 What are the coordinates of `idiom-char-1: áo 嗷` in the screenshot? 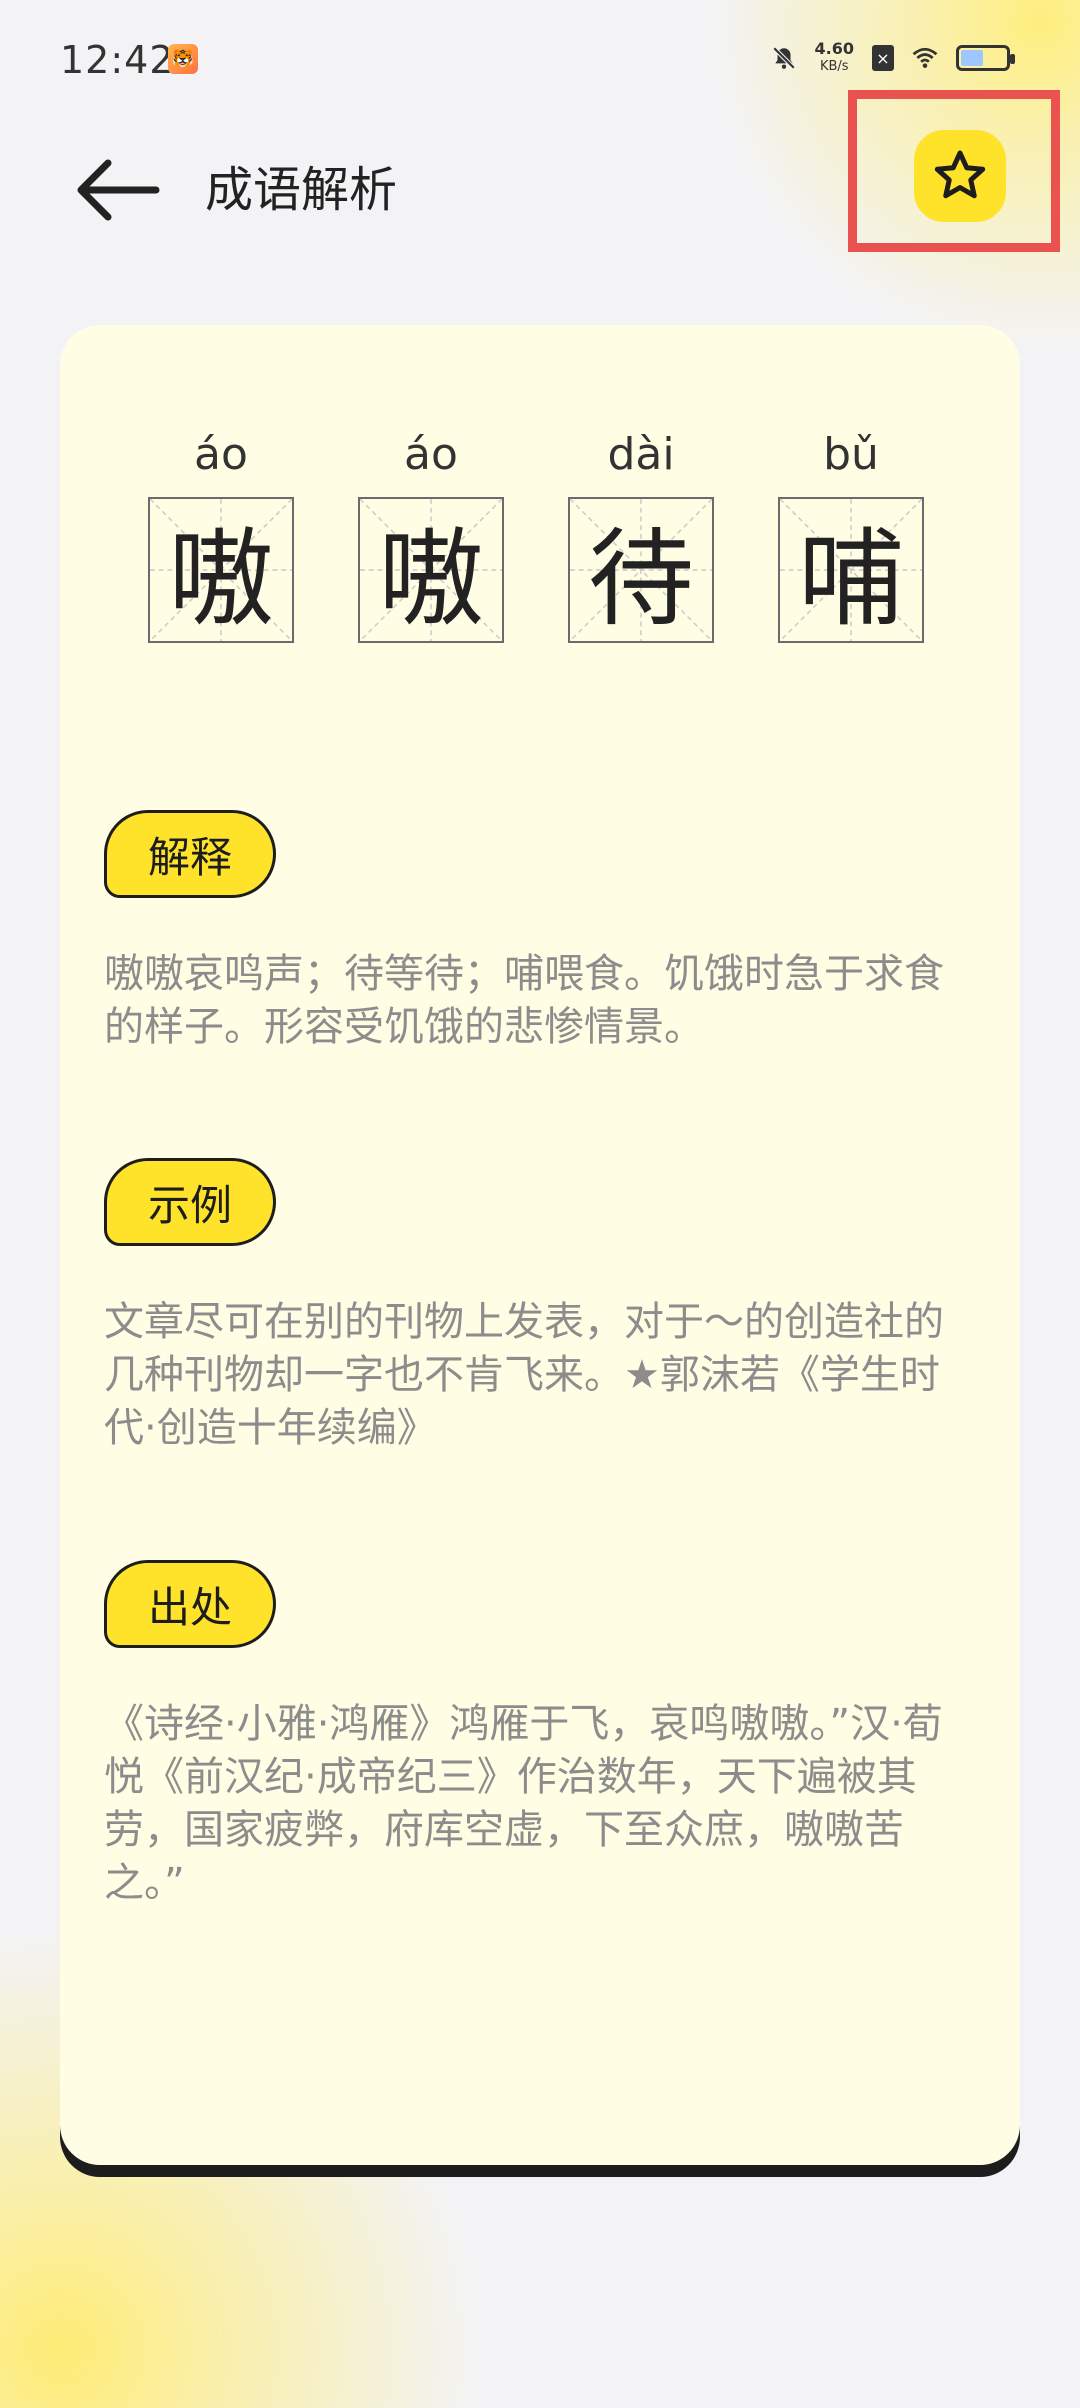 It's located at (221, 534).